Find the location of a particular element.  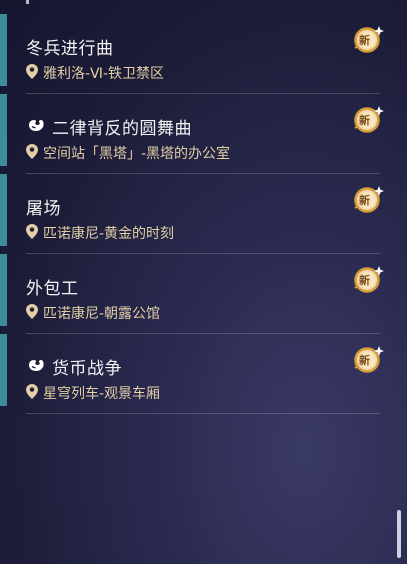

mission-title: 二律背反的圆舞曲 is located at coordinates (122, 129).